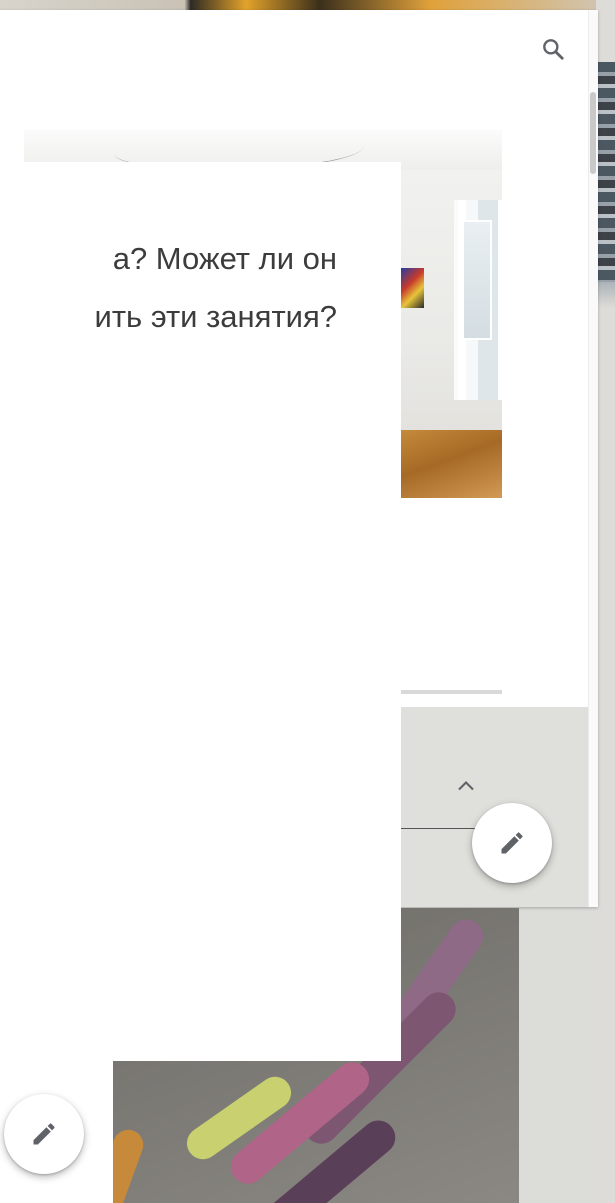  What do you see at coordinates (224, 258) in the screenshot?
I see `question-line-1: а? Может ли он` at bounding box center [224, 258].